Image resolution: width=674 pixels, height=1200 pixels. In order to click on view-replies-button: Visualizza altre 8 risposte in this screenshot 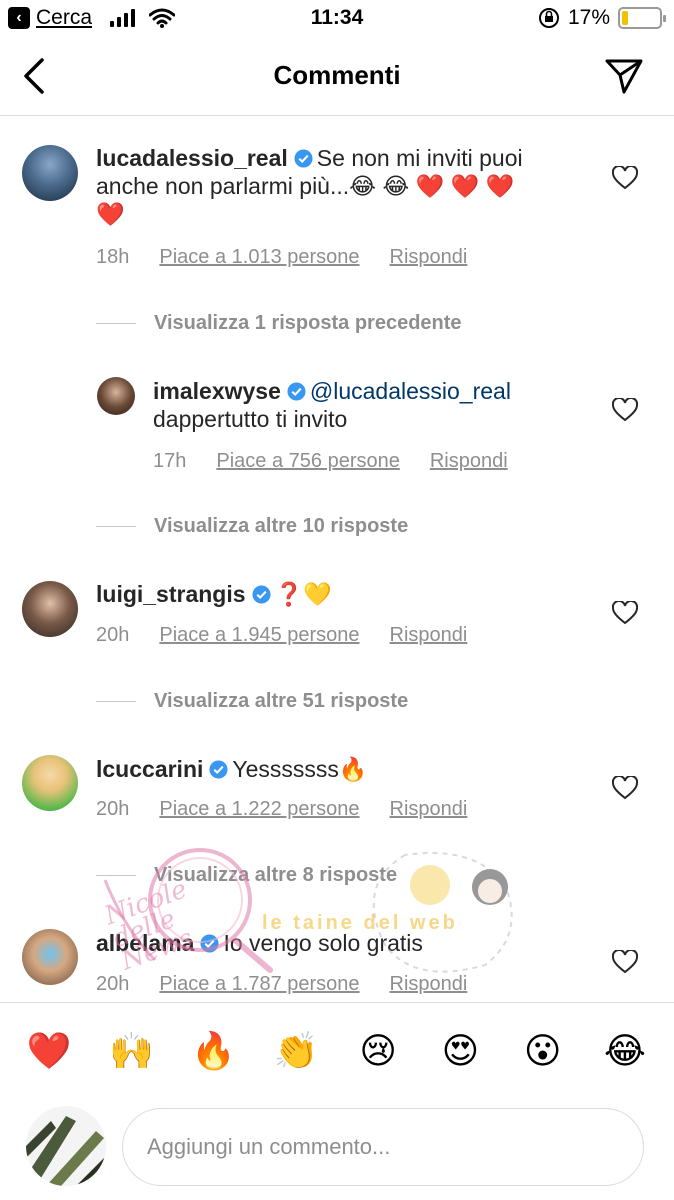, I will do `click(246, 875)`.